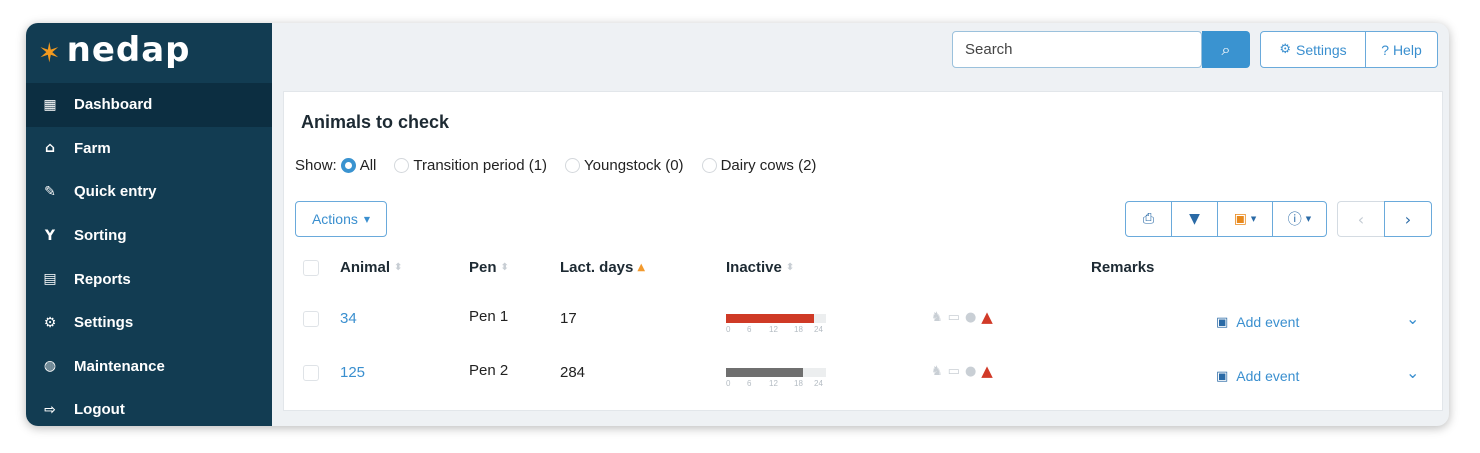 The width and height of the screenshot is (1480, 453). I want to click on column-header-lact-days: Lact. days ▲, so click(602, 267).